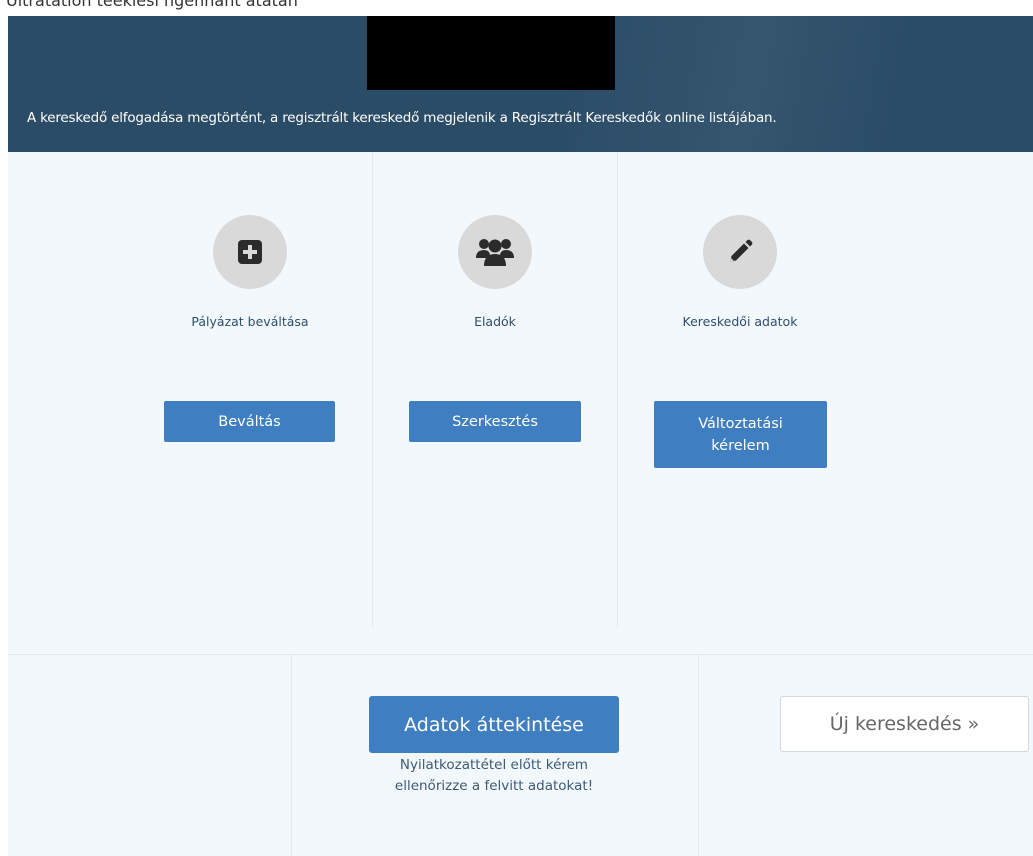  I want to click on change-request-button: Változtatási kérelem, so click(740, 434).